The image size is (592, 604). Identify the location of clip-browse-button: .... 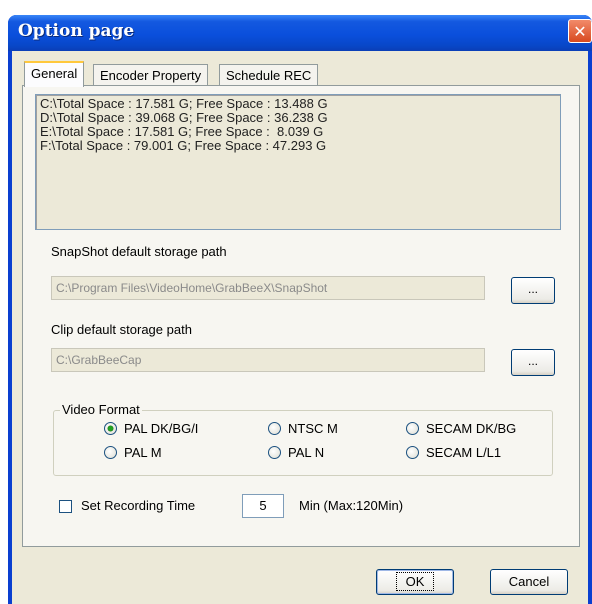
(533, 362).